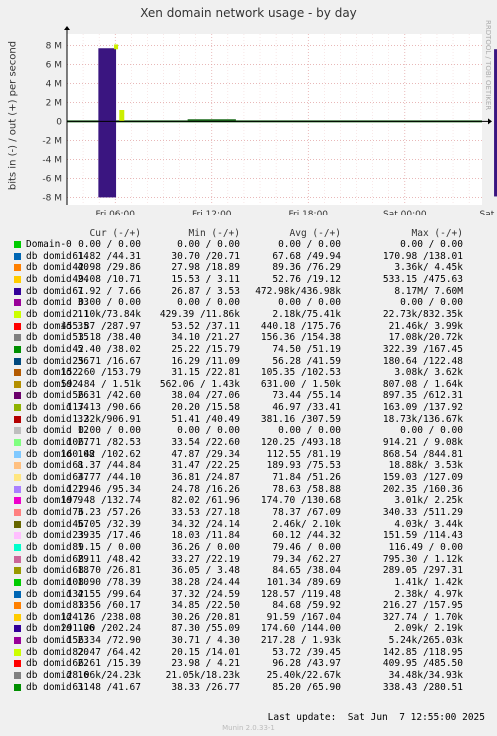  What do you see at coordinates (425, 547) in the screenshot?
I see `legend-max: 116.49 / 0.00` at bounding box center [425, 547].